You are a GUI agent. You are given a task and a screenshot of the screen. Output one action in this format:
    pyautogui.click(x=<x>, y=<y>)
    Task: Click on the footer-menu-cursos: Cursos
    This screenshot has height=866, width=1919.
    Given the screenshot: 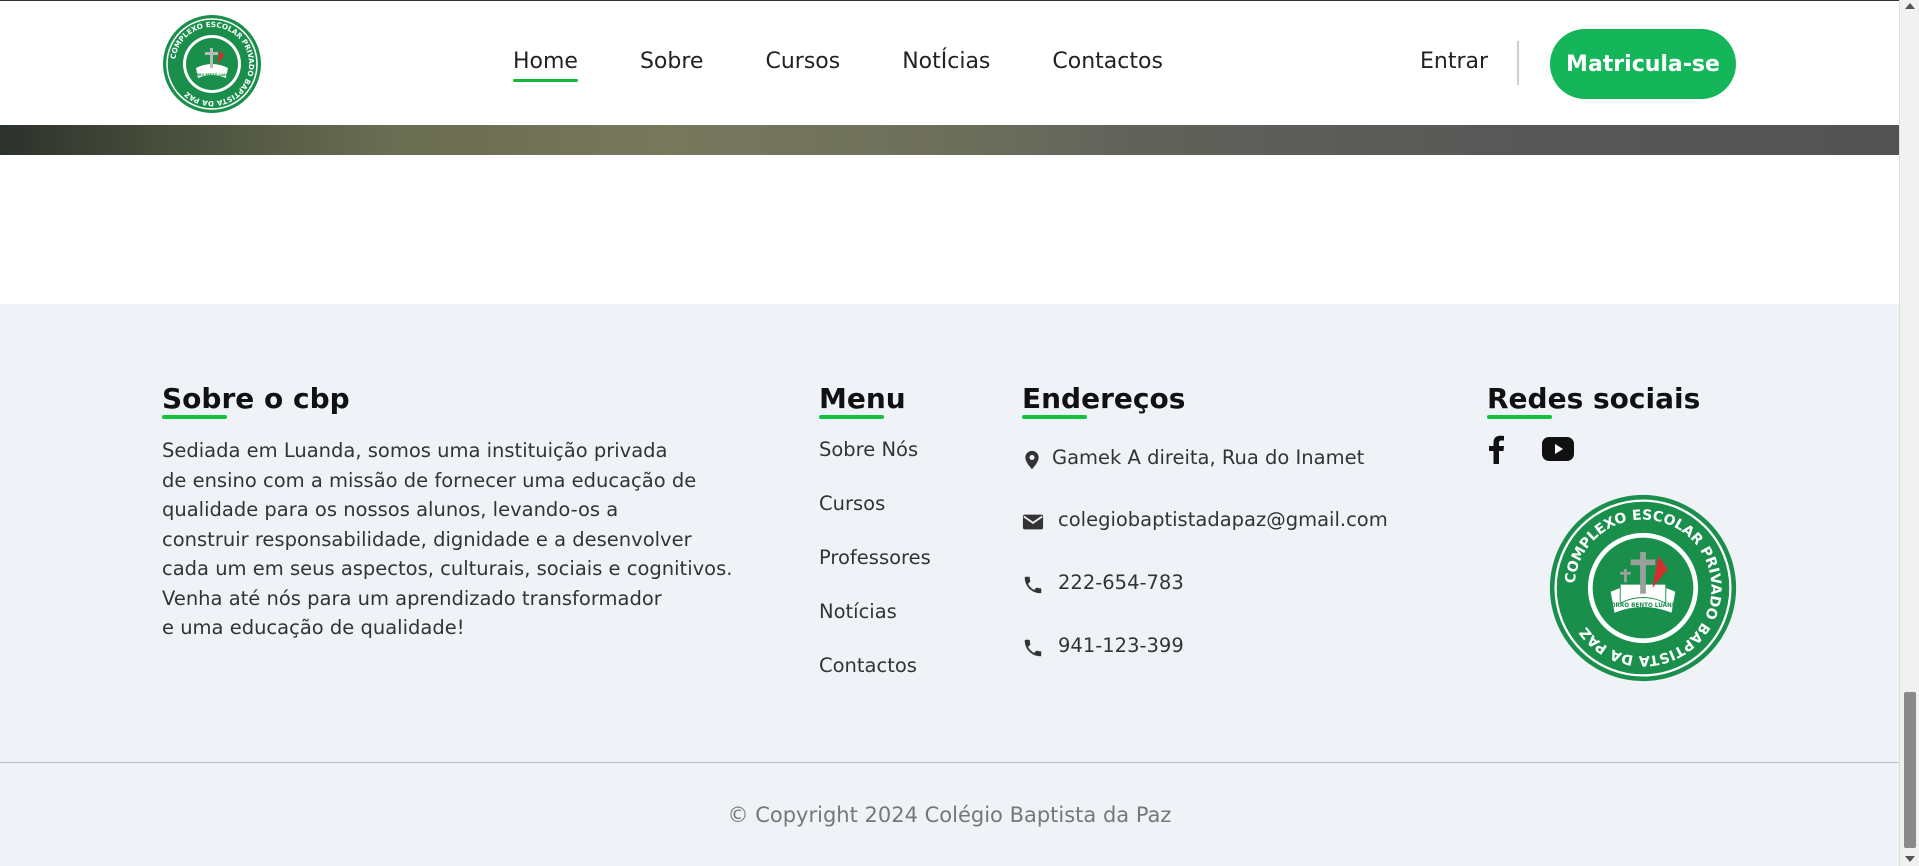 What is the action you would take?
    pyautogui.click(x=875, y=516)
    